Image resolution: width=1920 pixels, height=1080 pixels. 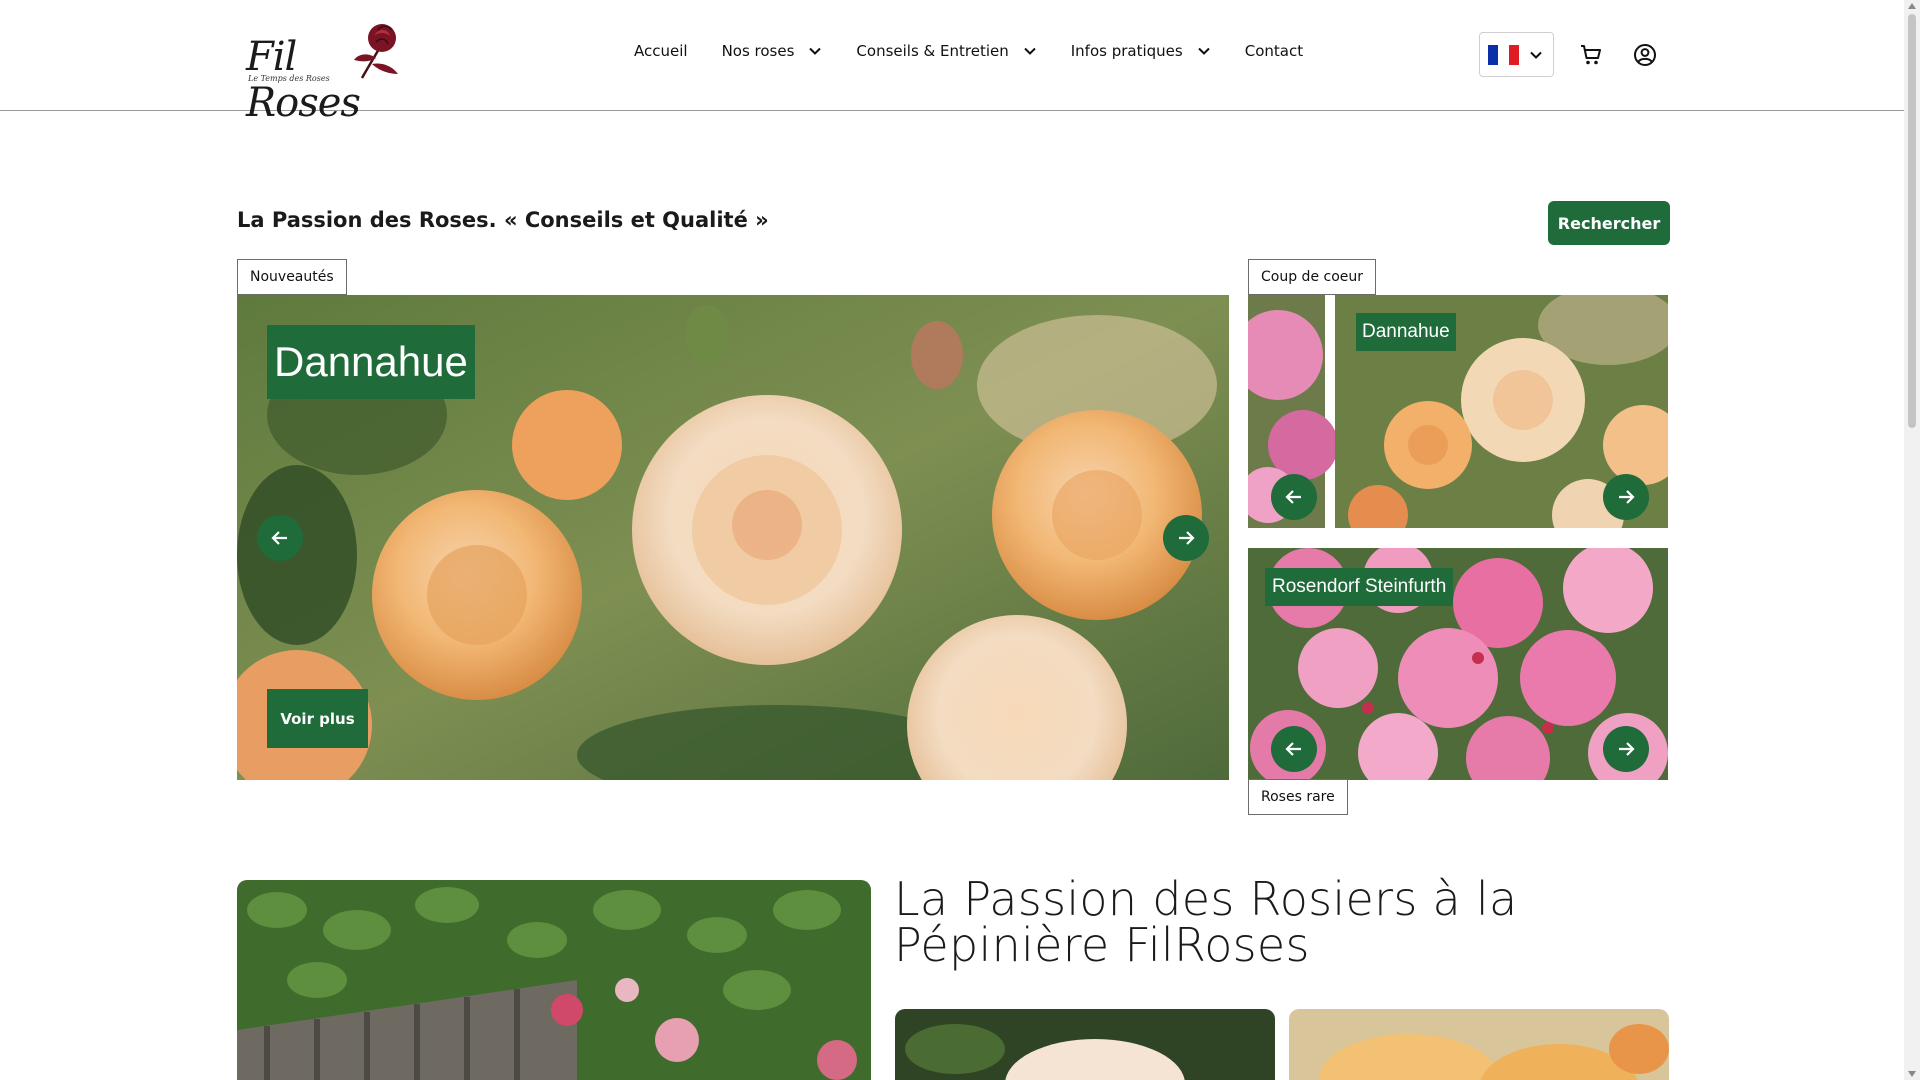 What do you see at coordinates (328, 73) in the screenshot?
I see `logo: Fil Roses Le Temps des Roses` at bounding box center [328, 73].